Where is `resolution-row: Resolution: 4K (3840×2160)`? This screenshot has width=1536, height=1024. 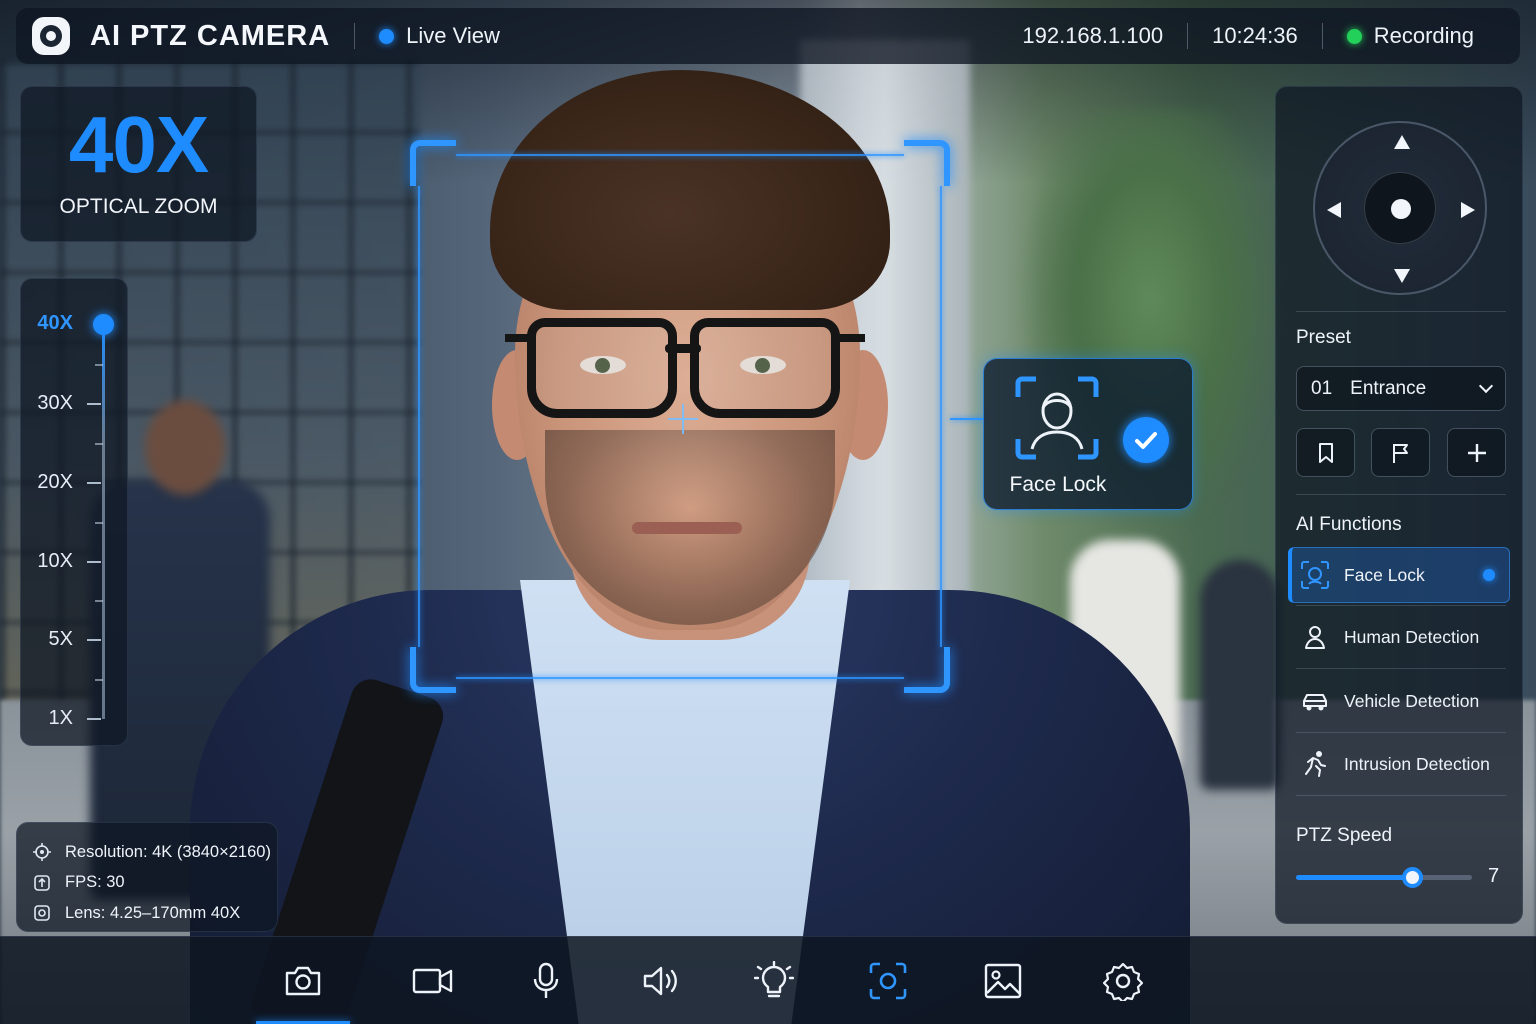
resolution-row: Resolution: 4K (3840×2160) is located at coordinates (152, 852).